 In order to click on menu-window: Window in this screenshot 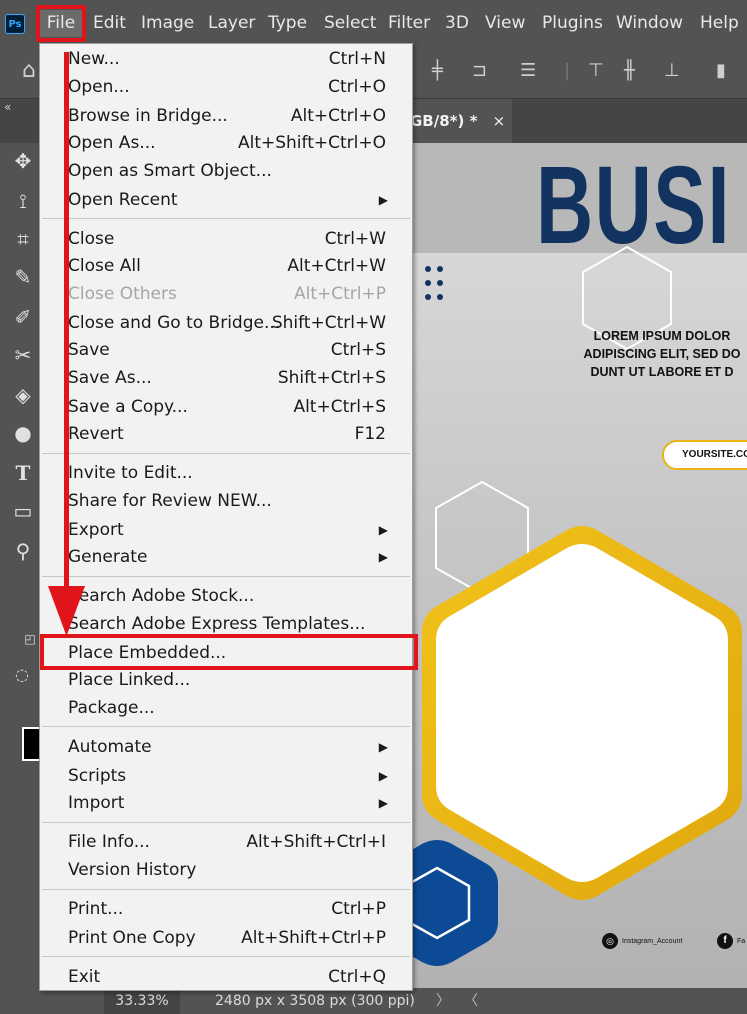, I will do `click(649, 23)`.